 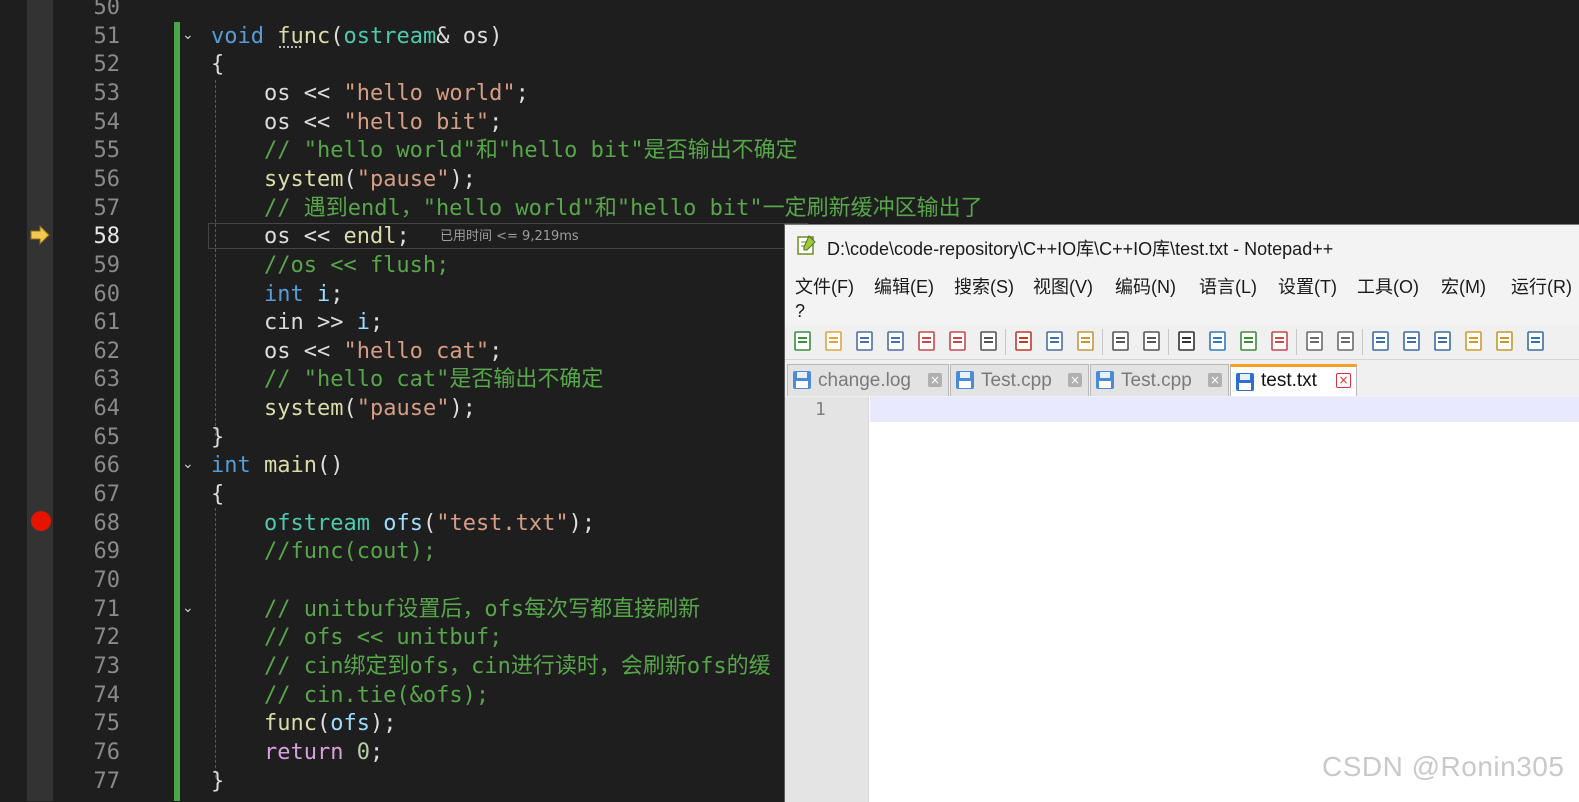 I want to click on code-text: }, so click(x=217, y=782).